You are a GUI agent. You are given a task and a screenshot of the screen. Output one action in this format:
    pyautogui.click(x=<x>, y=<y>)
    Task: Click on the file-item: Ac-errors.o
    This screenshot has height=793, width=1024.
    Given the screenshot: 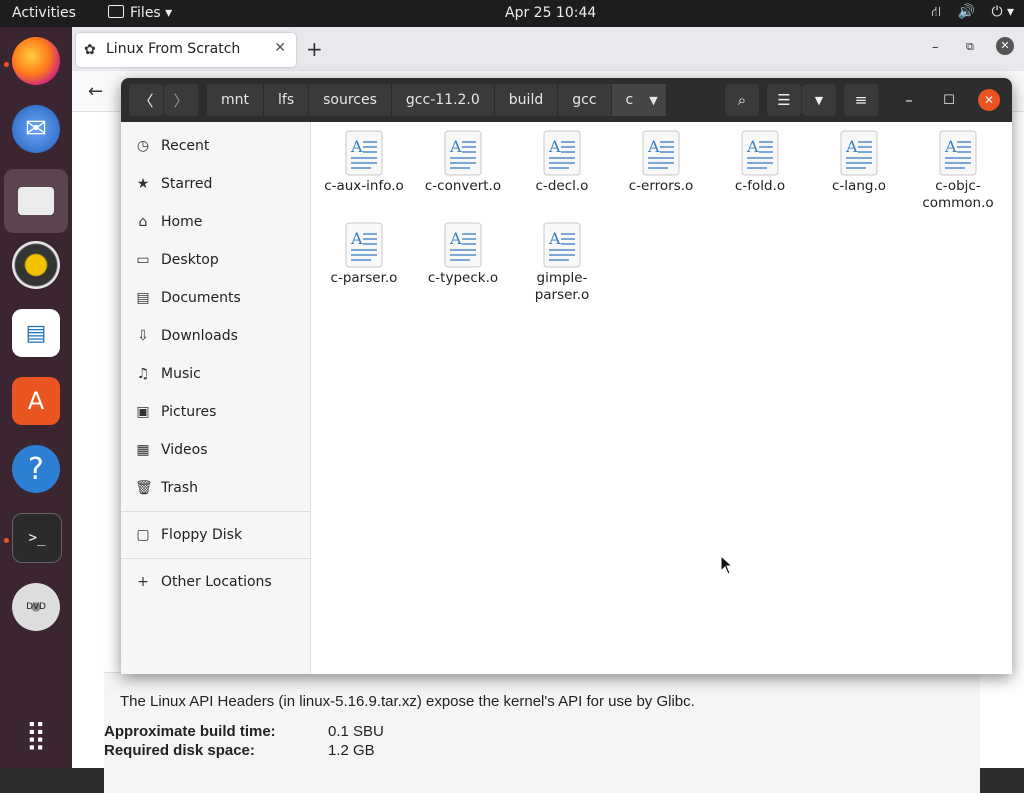 What is the action you would take?
    pyautogui.click(x=661, y=158)
    